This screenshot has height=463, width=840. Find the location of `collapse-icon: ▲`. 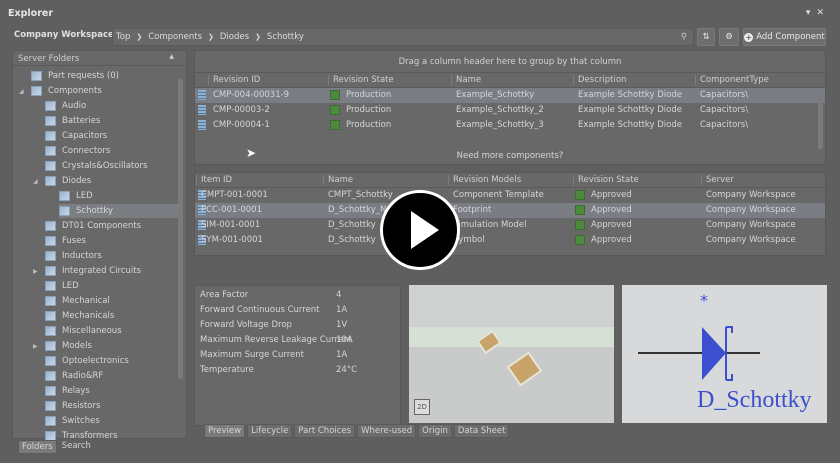

collapse-icon: ▲ is located at coordinates (171, 56).